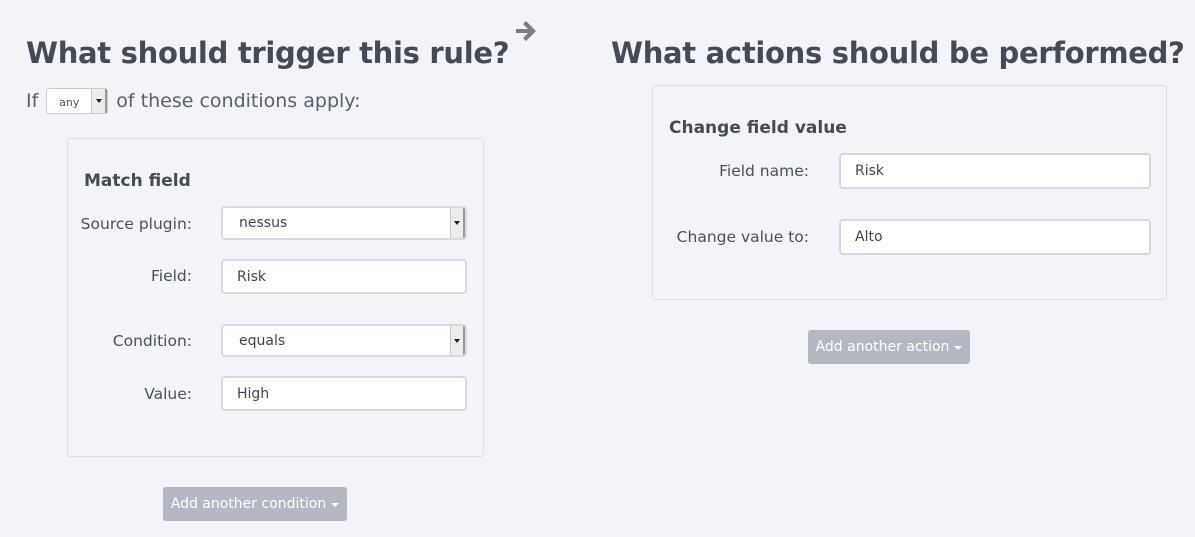  Describe the element at coordinates (995, 237) in the screenshot. I see `change-value-input: Alto` at that location.